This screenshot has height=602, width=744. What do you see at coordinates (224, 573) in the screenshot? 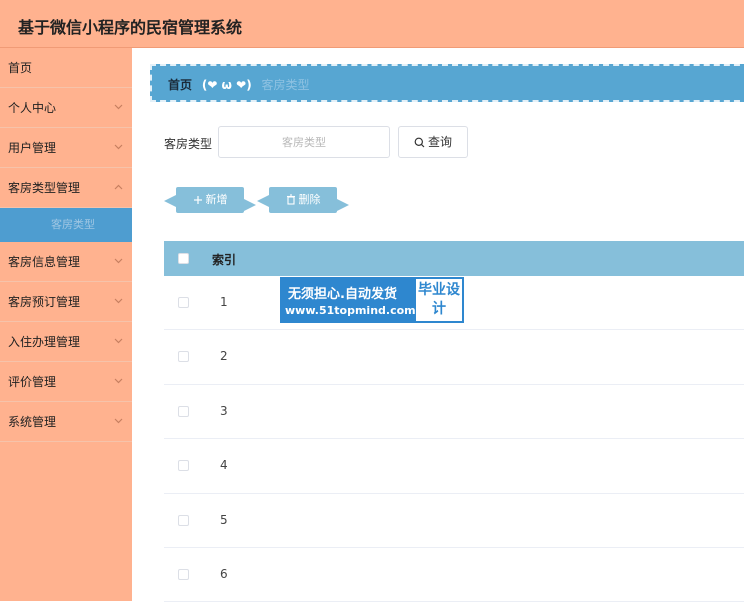
I see `row-index: 6` at bounding box center [224, 573].